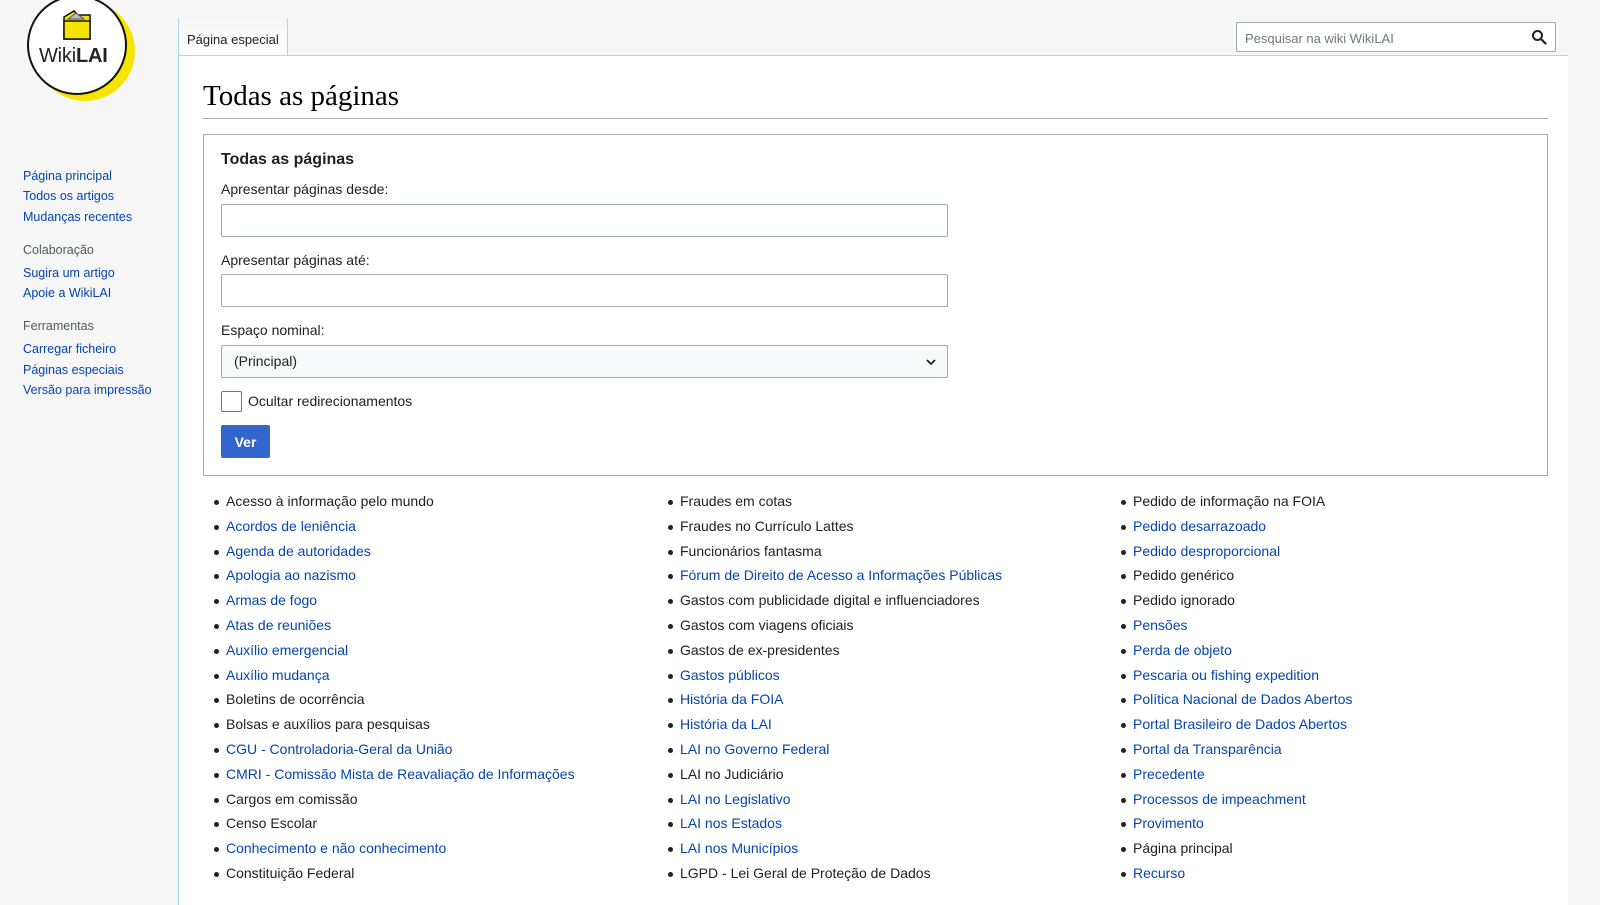 The width and height of the screenshot is (1600, 905). What do you see at coordinates (432, 650) in the screenshot?
I see `list-item: Auxílio emergencial` at bounding box center [432, 650].